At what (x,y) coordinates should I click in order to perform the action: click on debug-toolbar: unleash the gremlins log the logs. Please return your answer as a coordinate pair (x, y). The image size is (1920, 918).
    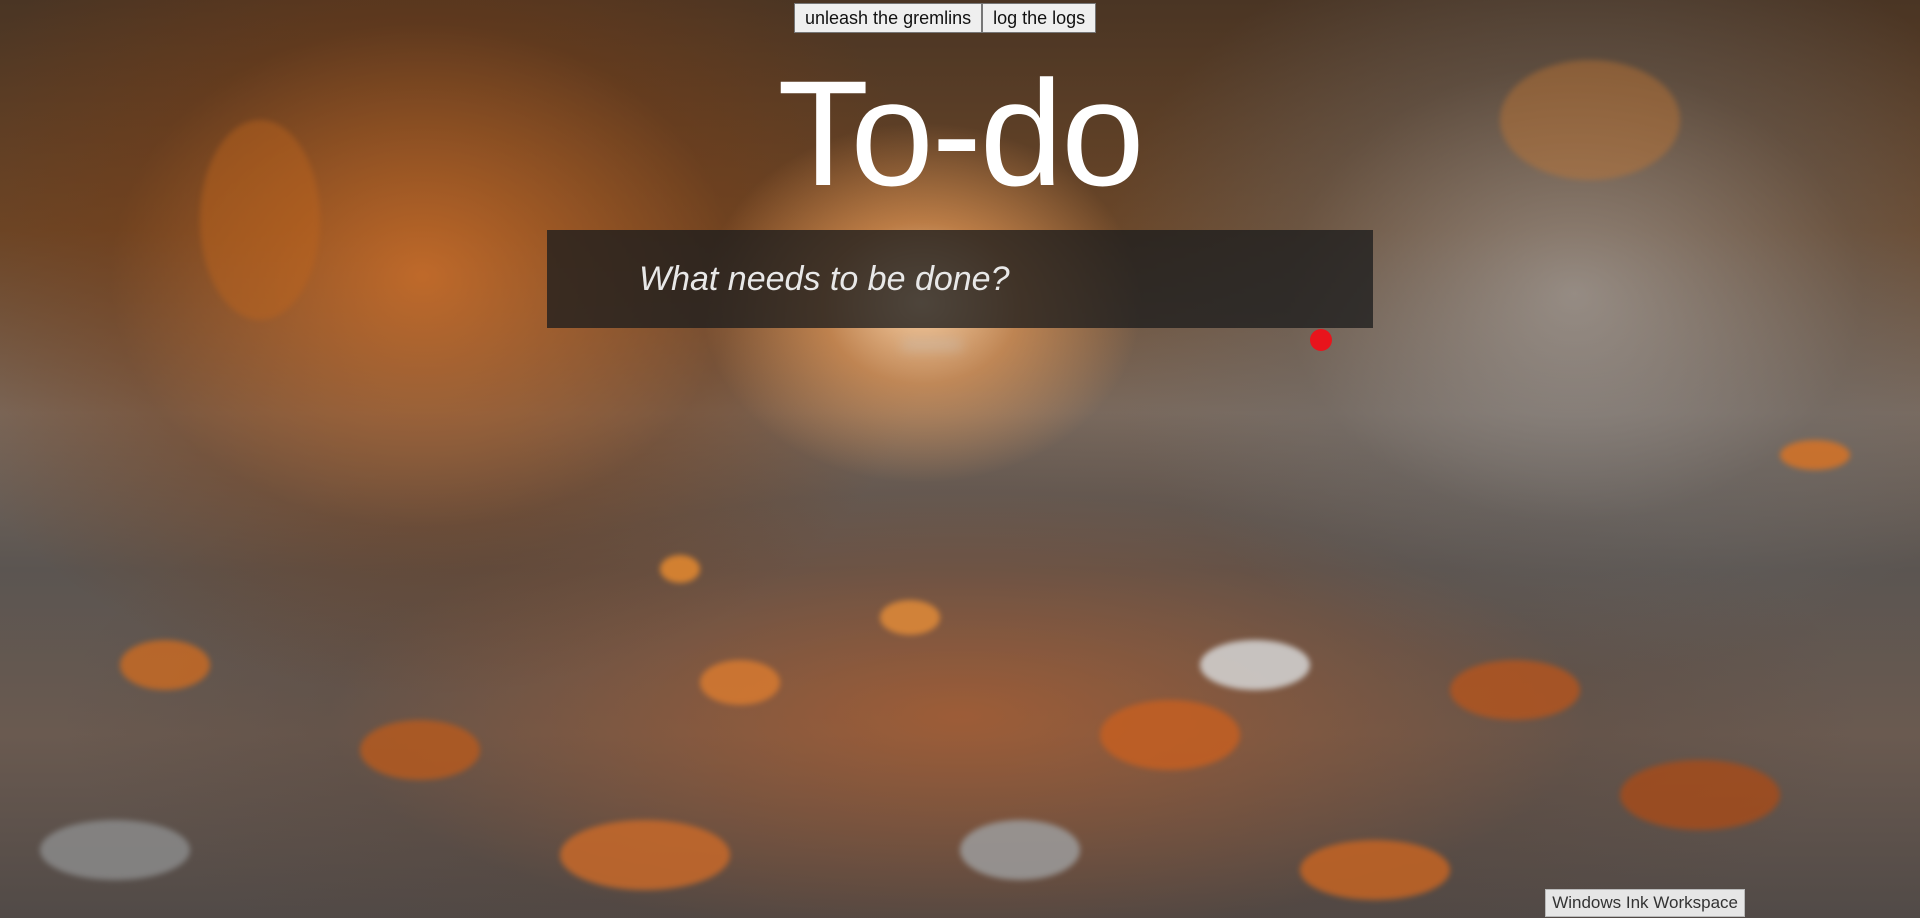
    Looking at the image, I should click on (945, 18).